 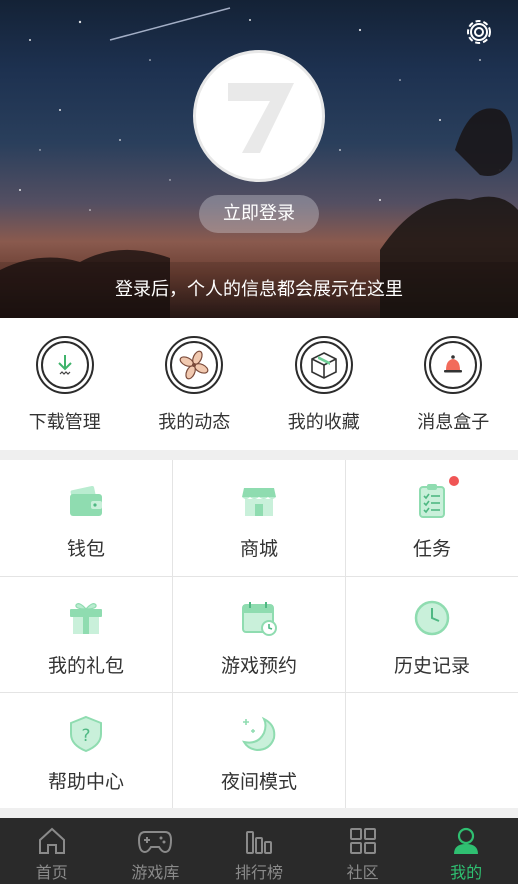 I want to click on quick-item-label: 消息盒子, so click(x=453, y=422).